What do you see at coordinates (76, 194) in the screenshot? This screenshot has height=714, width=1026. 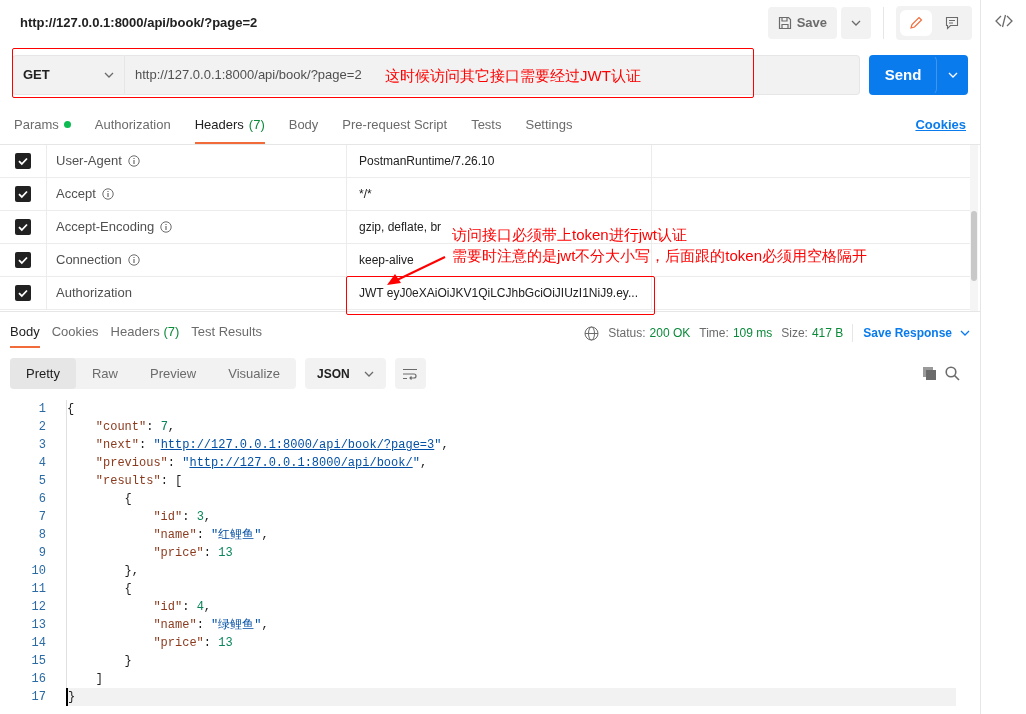 I see `header-key: Accept` at bounding box center [76, 194].